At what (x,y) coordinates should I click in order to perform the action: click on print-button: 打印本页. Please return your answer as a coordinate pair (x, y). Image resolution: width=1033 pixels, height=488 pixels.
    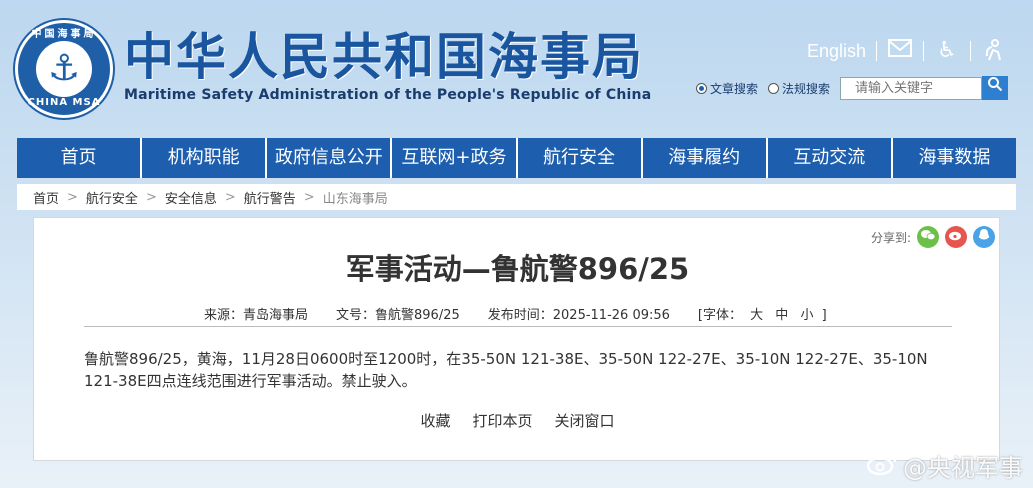
    Looking at the image, I should click on (502, 420).